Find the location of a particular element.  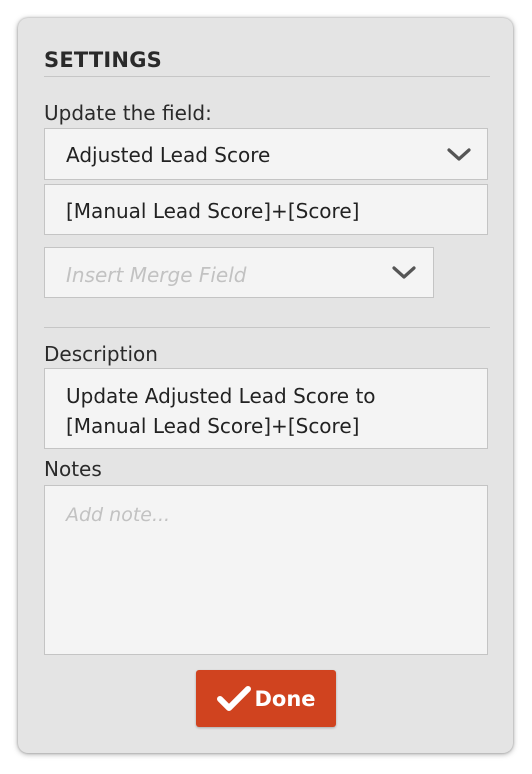

done-button: Done is located at coordinates (266, 698).